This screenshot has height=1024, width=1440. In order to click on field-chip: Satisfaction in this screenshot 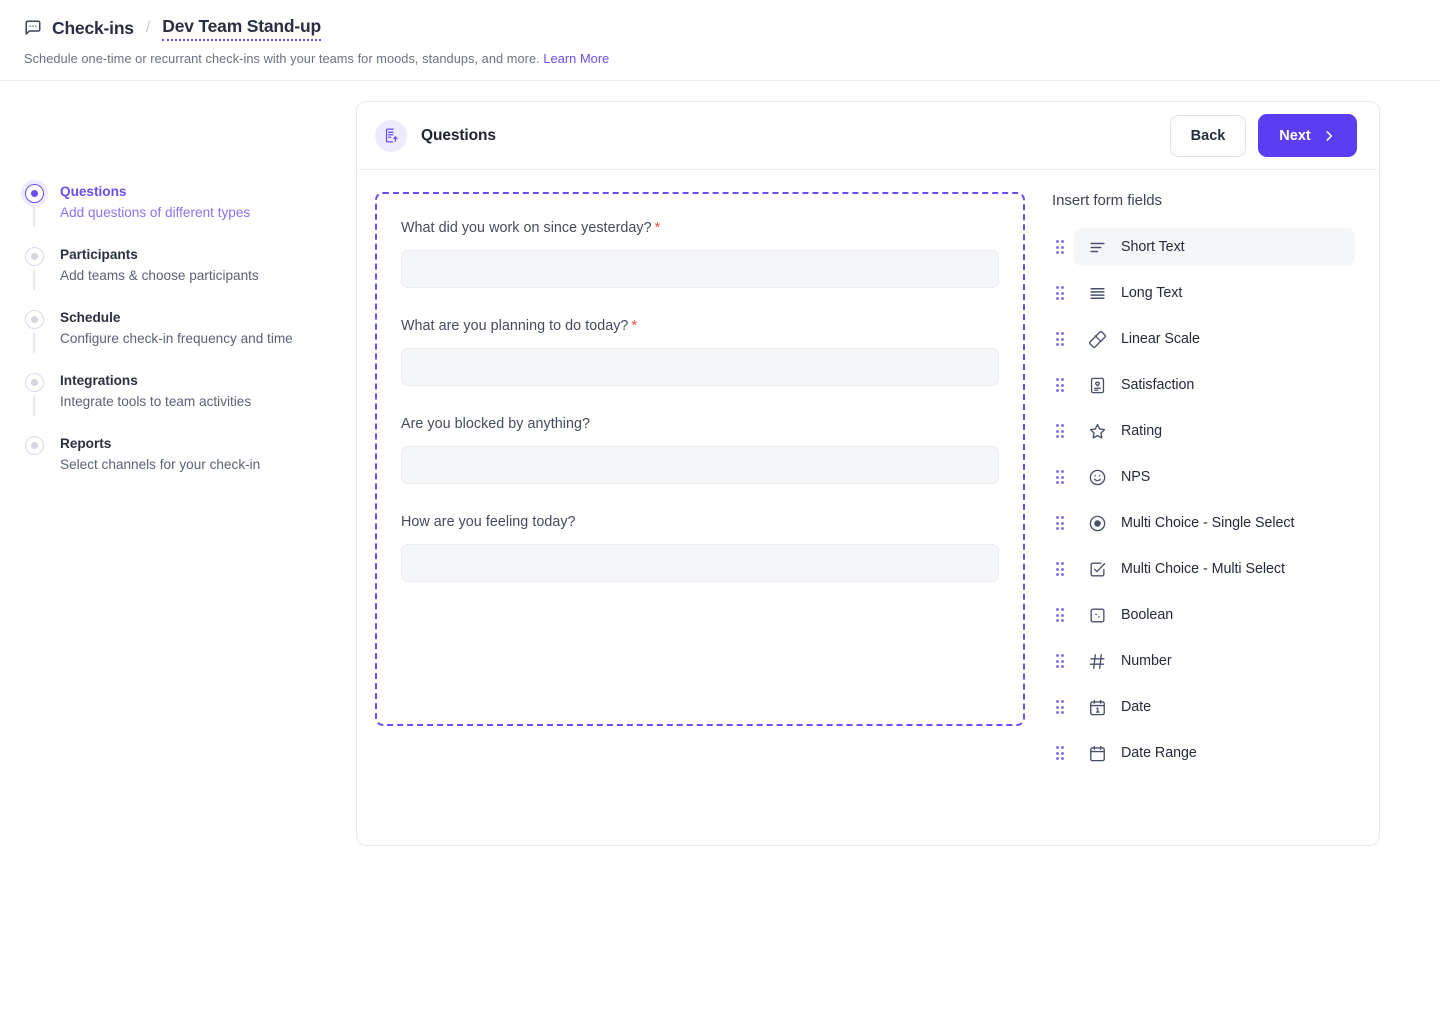, I will do `click(1214, 385)`.